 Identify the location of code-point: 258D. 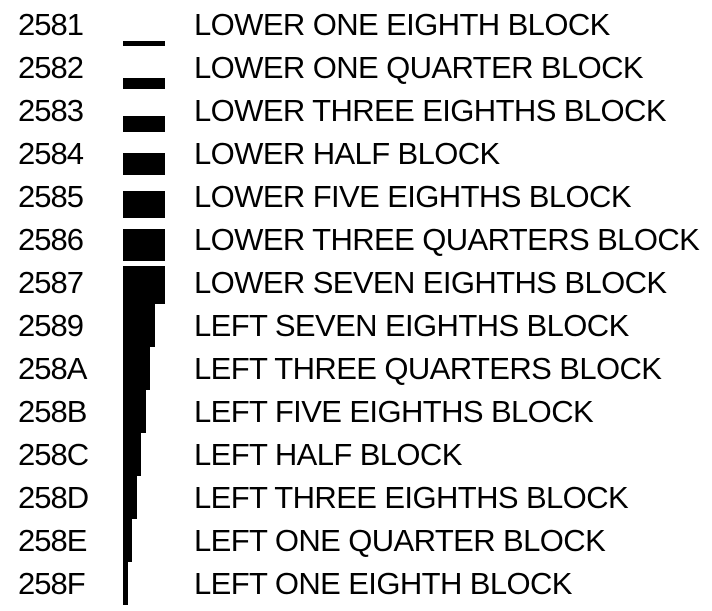
(53, 497).